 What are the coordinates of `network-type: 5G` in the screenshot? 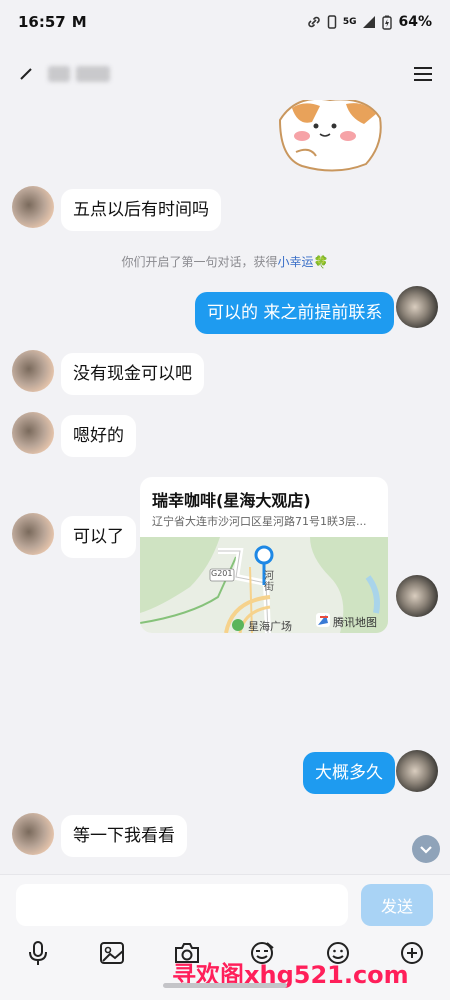 It's located at (349, 22).